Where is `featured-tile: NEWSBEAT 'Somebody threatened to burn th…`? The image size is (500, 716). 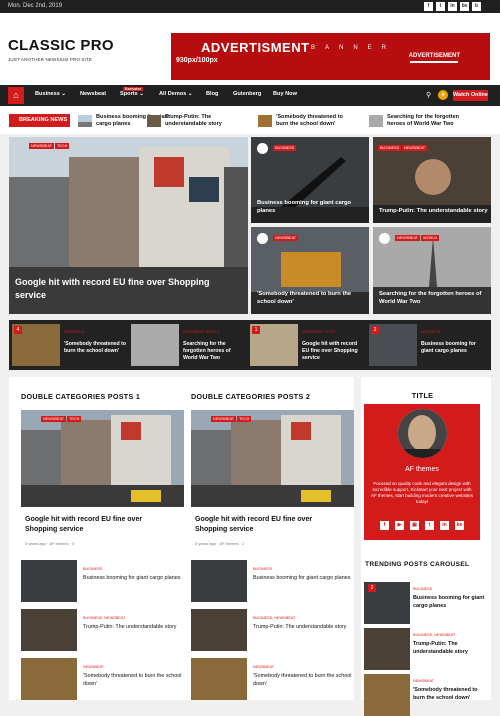 featured-tile: NEWSBEAT 'Somebody threatened to burn th… is located at coordinates (310, 270).